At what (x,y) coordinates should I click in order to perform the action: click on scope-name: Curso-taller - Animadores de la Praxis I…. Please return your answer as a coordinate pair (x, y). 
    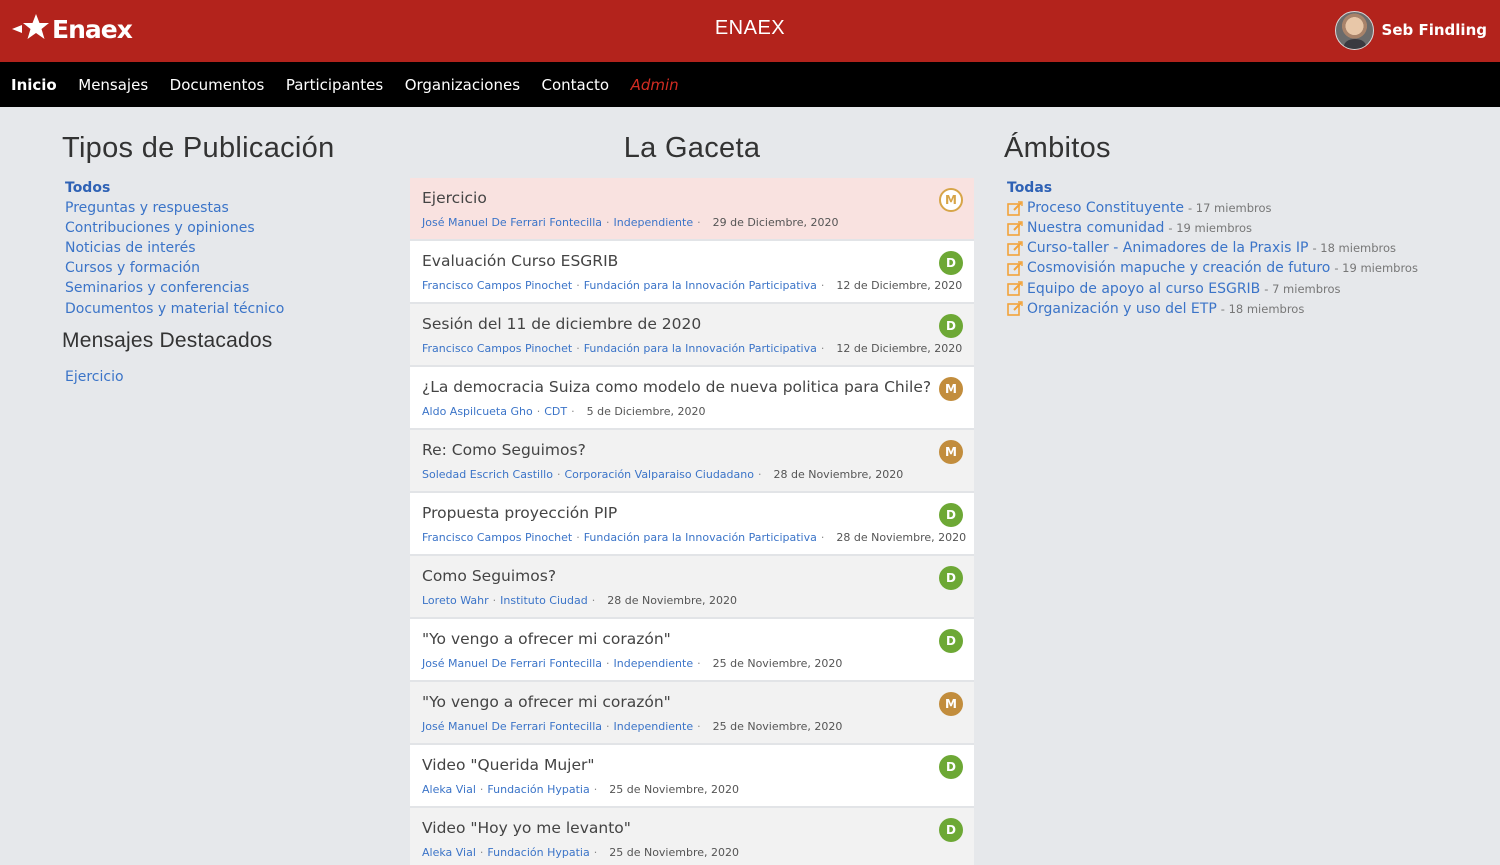
    Looking at the image, I should click on (1167, 248).